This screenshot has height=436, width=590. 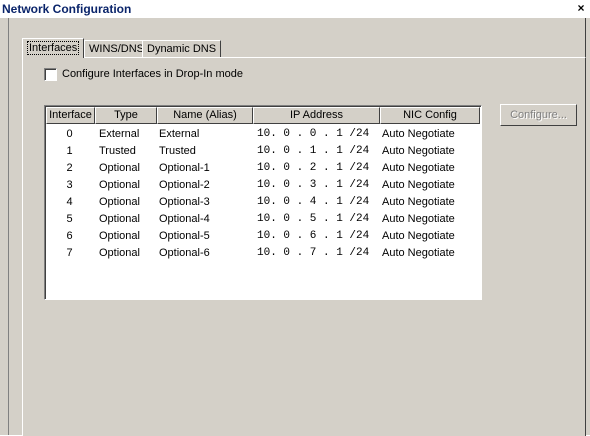 I want to click on cell-interface: 0, so click(x=69, y=134).